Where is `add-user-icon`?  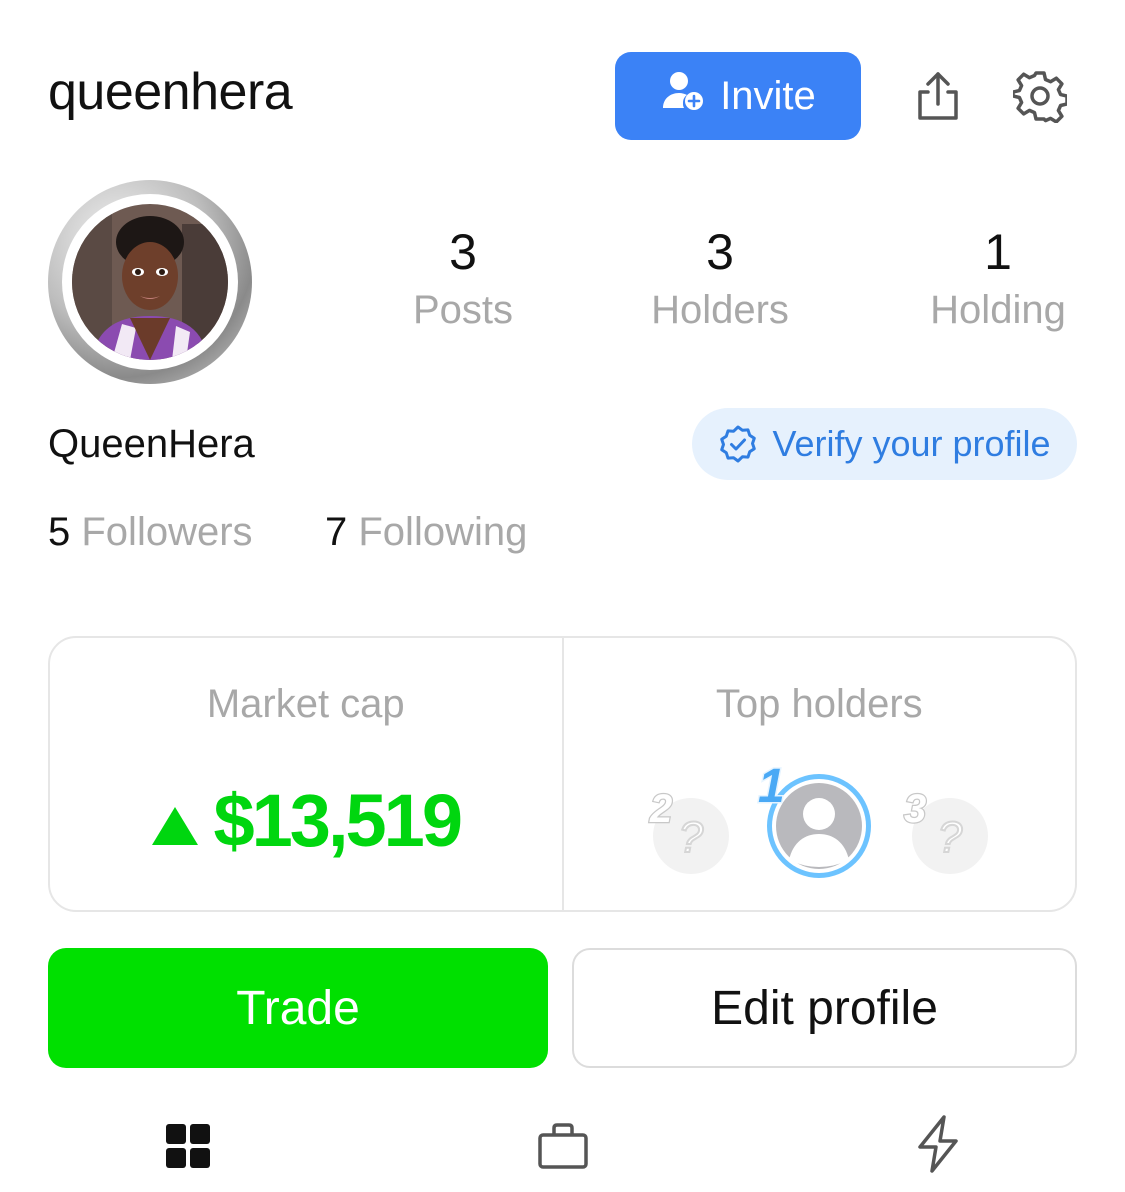 add-user-icon is located at coordinates (683, 96).